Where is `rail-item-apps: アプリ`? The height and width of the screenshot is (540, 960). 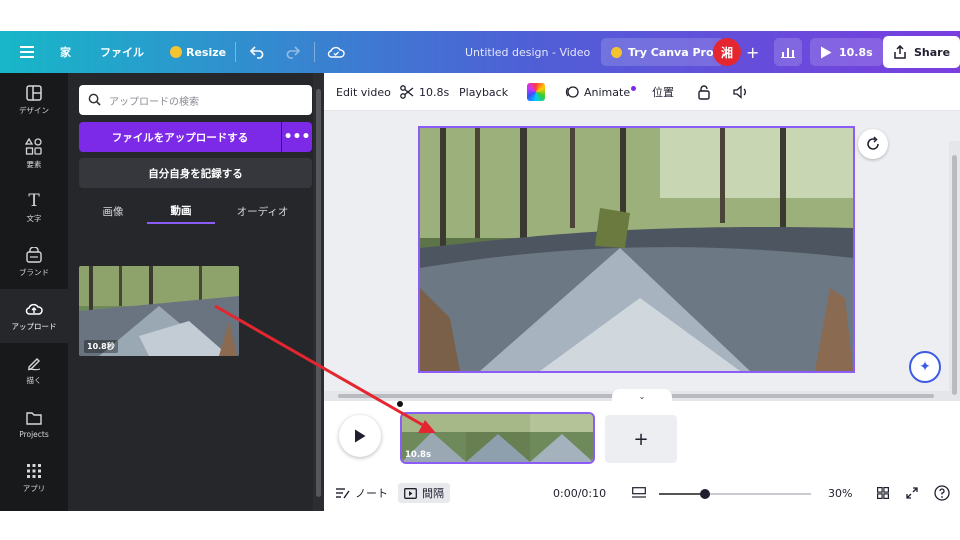 rail-item-apps: アプリ is located at coordinates (34, 478).